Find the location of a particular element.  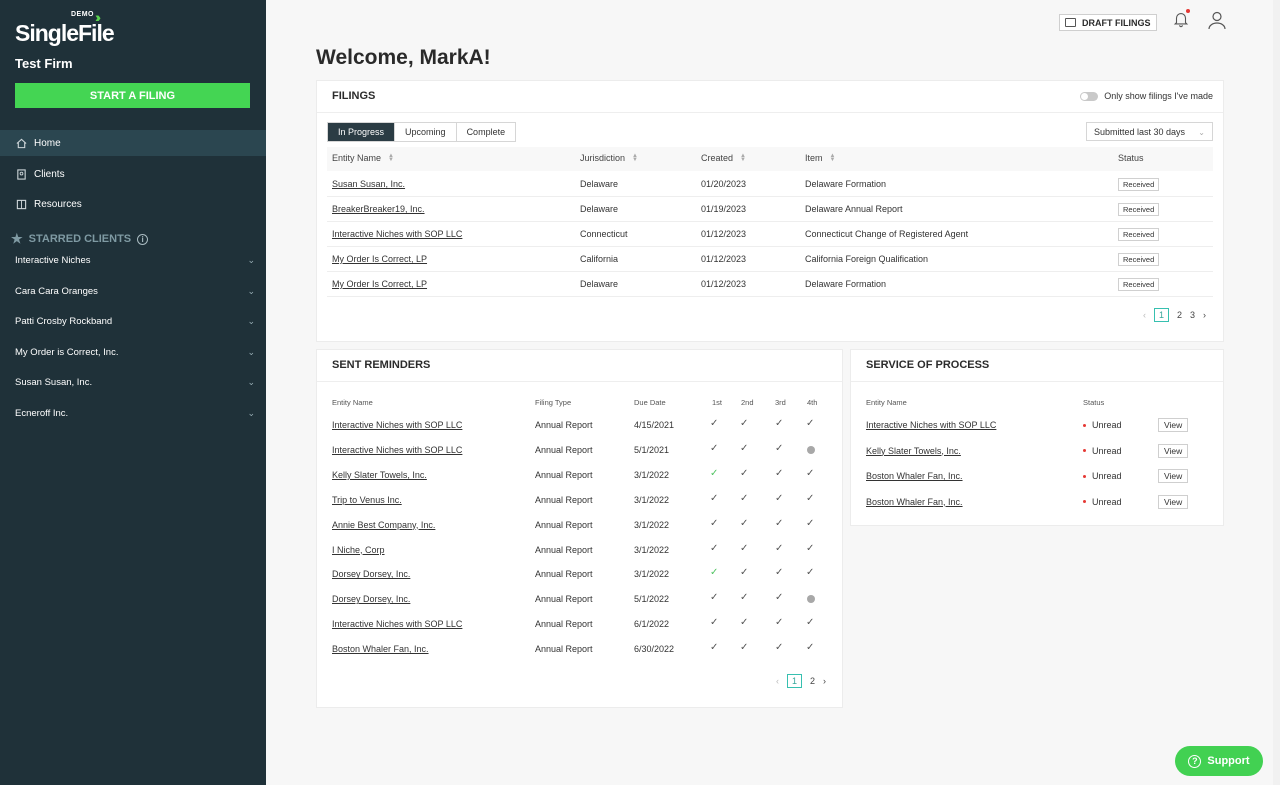

nav-clients-label: Clients is located at coordinates (49, 174).